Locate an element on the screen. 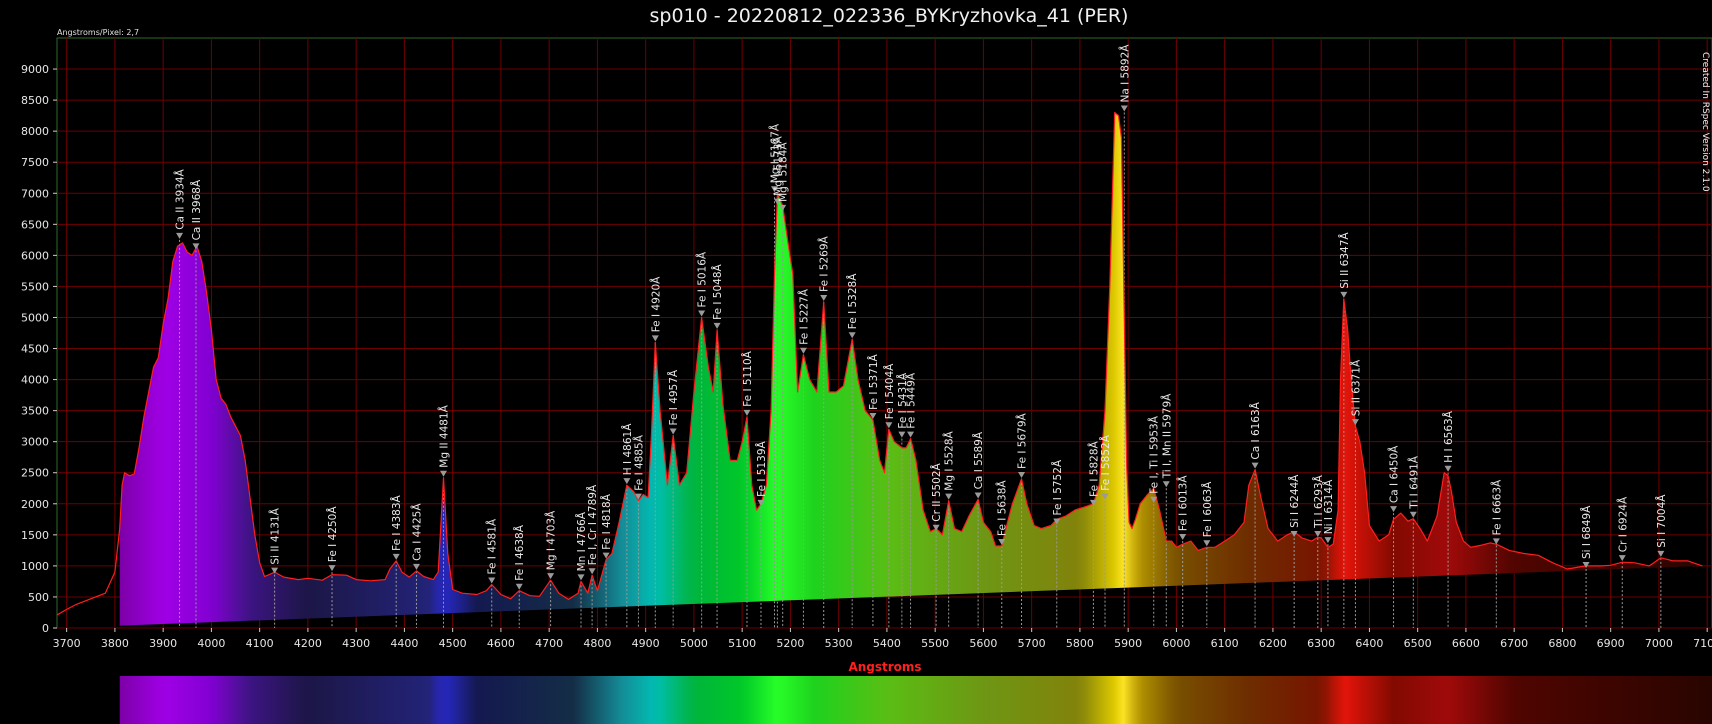  x-tick-label: 6300 is located at coordinates (1321, 643).